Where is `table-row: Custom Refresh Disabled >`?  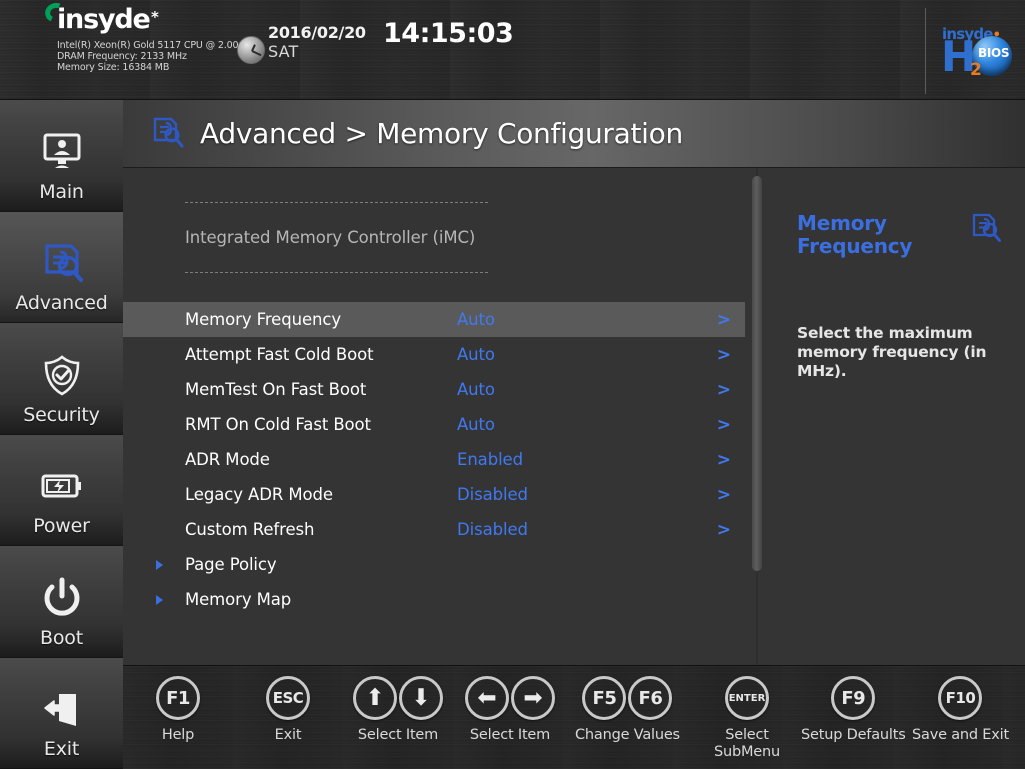 table-row: Custom Refresh Disabled > is located at coordinates (434, 529).